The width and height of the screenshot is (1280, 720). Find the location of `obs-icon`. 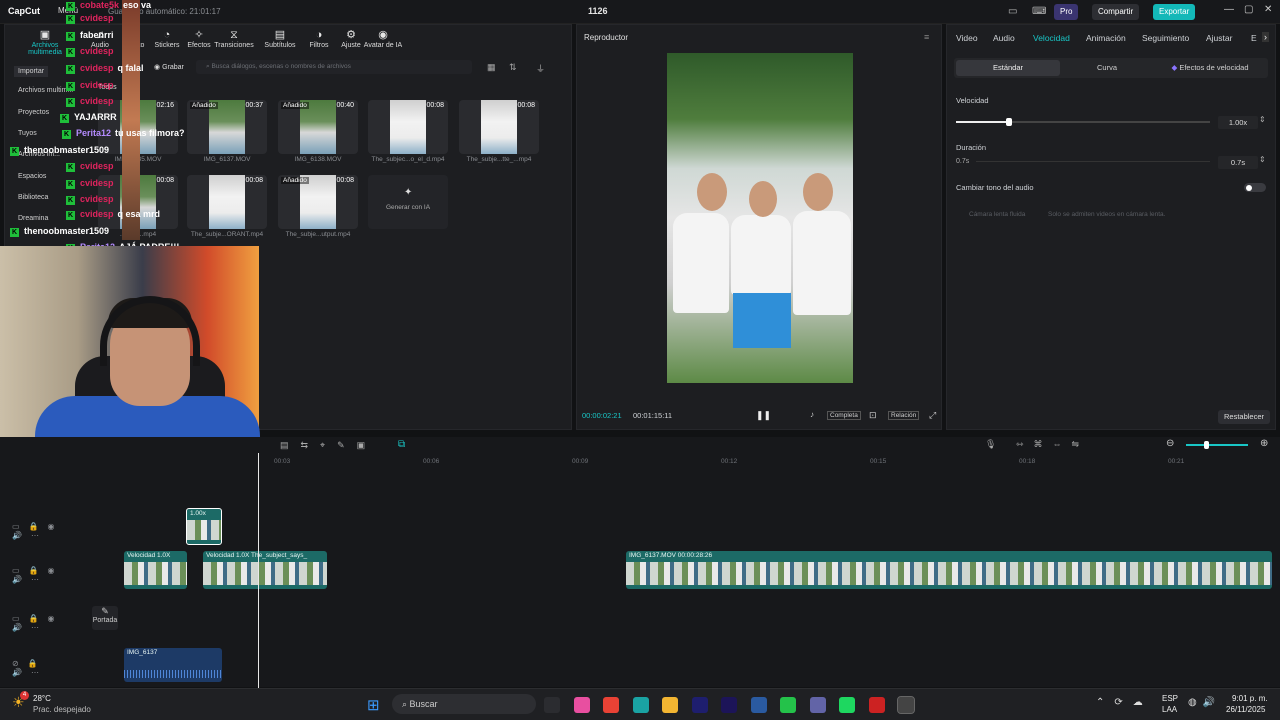

obs-icon is located at coordinates (876, 705).